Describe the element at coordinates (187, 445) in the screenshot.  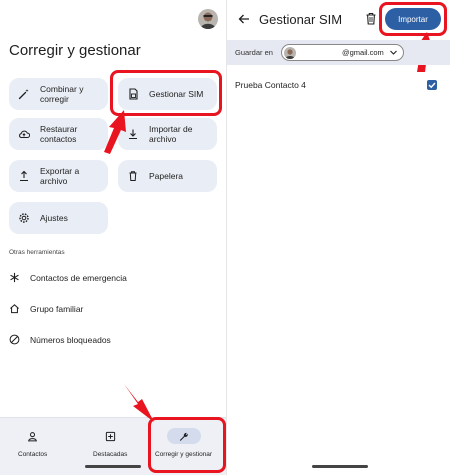
I see `highlight-fix-manage-tab` at that location.